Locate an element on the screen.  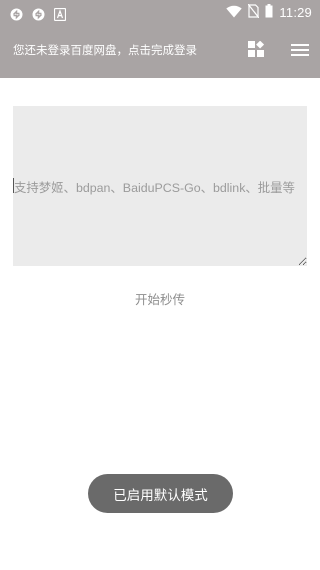
toast-text: 已启用默认模式 is located at coordinates (160, 495).